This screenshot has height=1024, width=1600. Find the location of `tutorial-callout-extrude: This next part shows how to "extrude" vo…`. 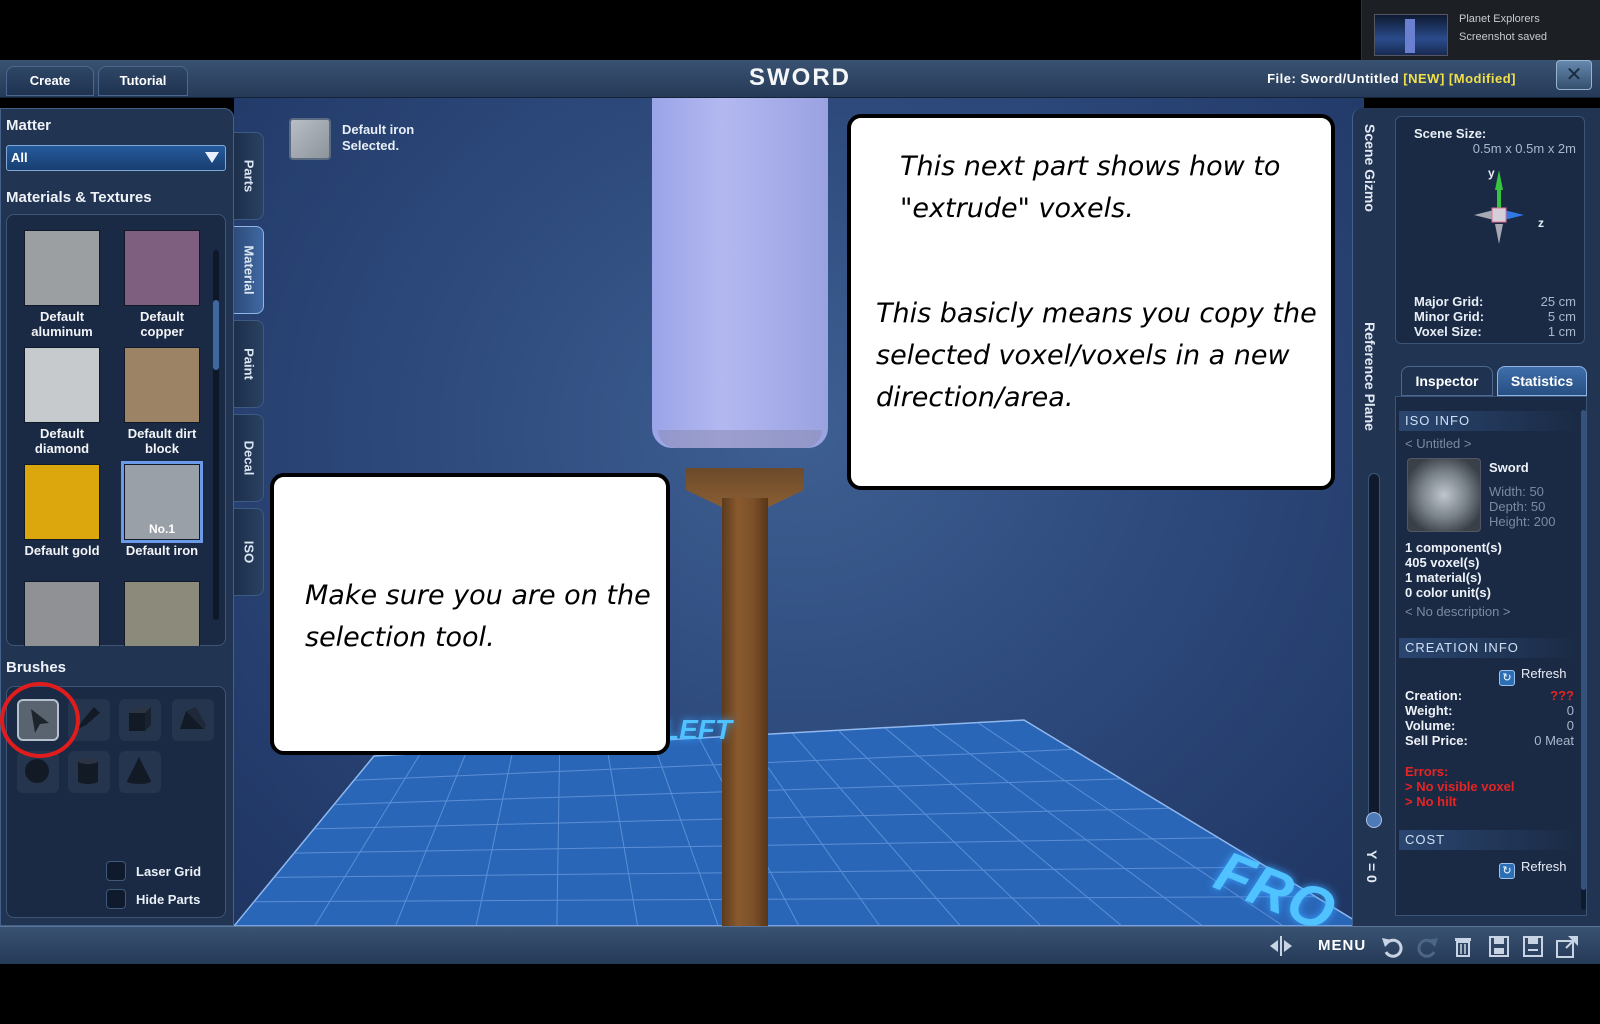

tutorial-callout-extrude: This next part shows how to "extrude" vo… is located at coordinates (1091, 302).